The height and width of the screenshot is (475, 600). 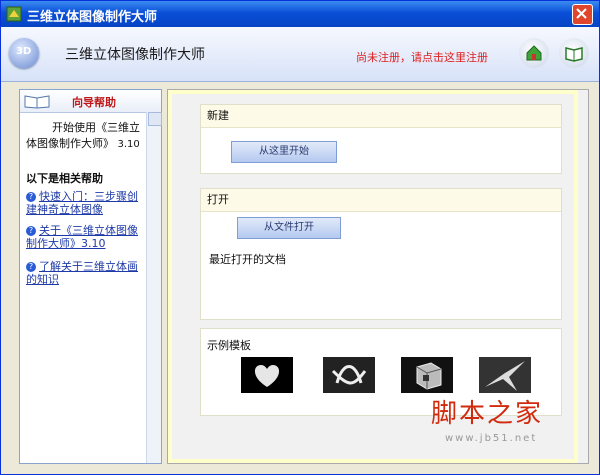 What do you see at coordinates (284, 152) in the screenshot?
I see `start-here-button: 从这里开始` at bounding box center [284, 152].